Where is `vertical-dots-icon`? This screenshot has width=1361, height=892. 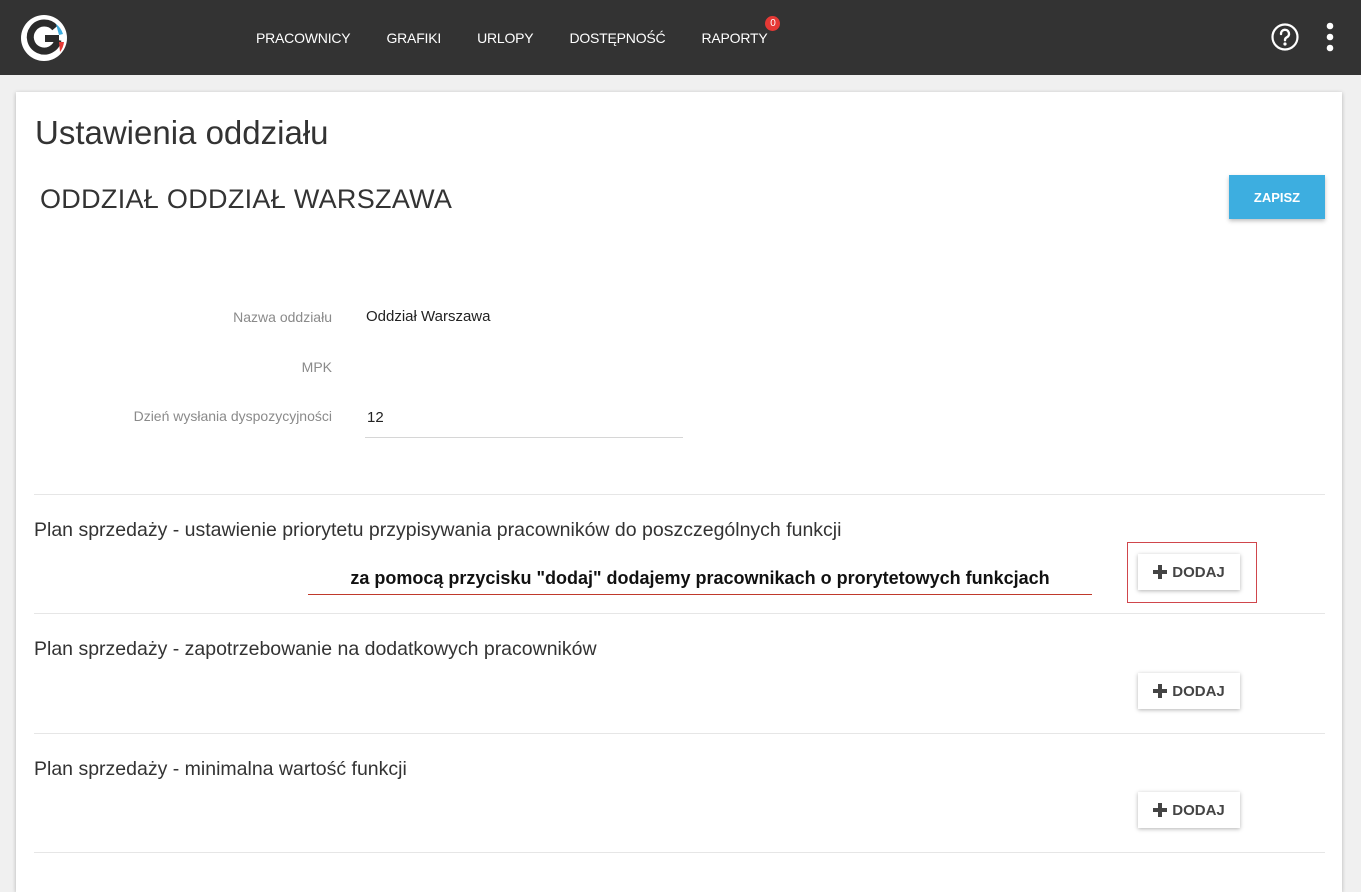
vertical-dots-icon is located at coordinates (1330, 37).